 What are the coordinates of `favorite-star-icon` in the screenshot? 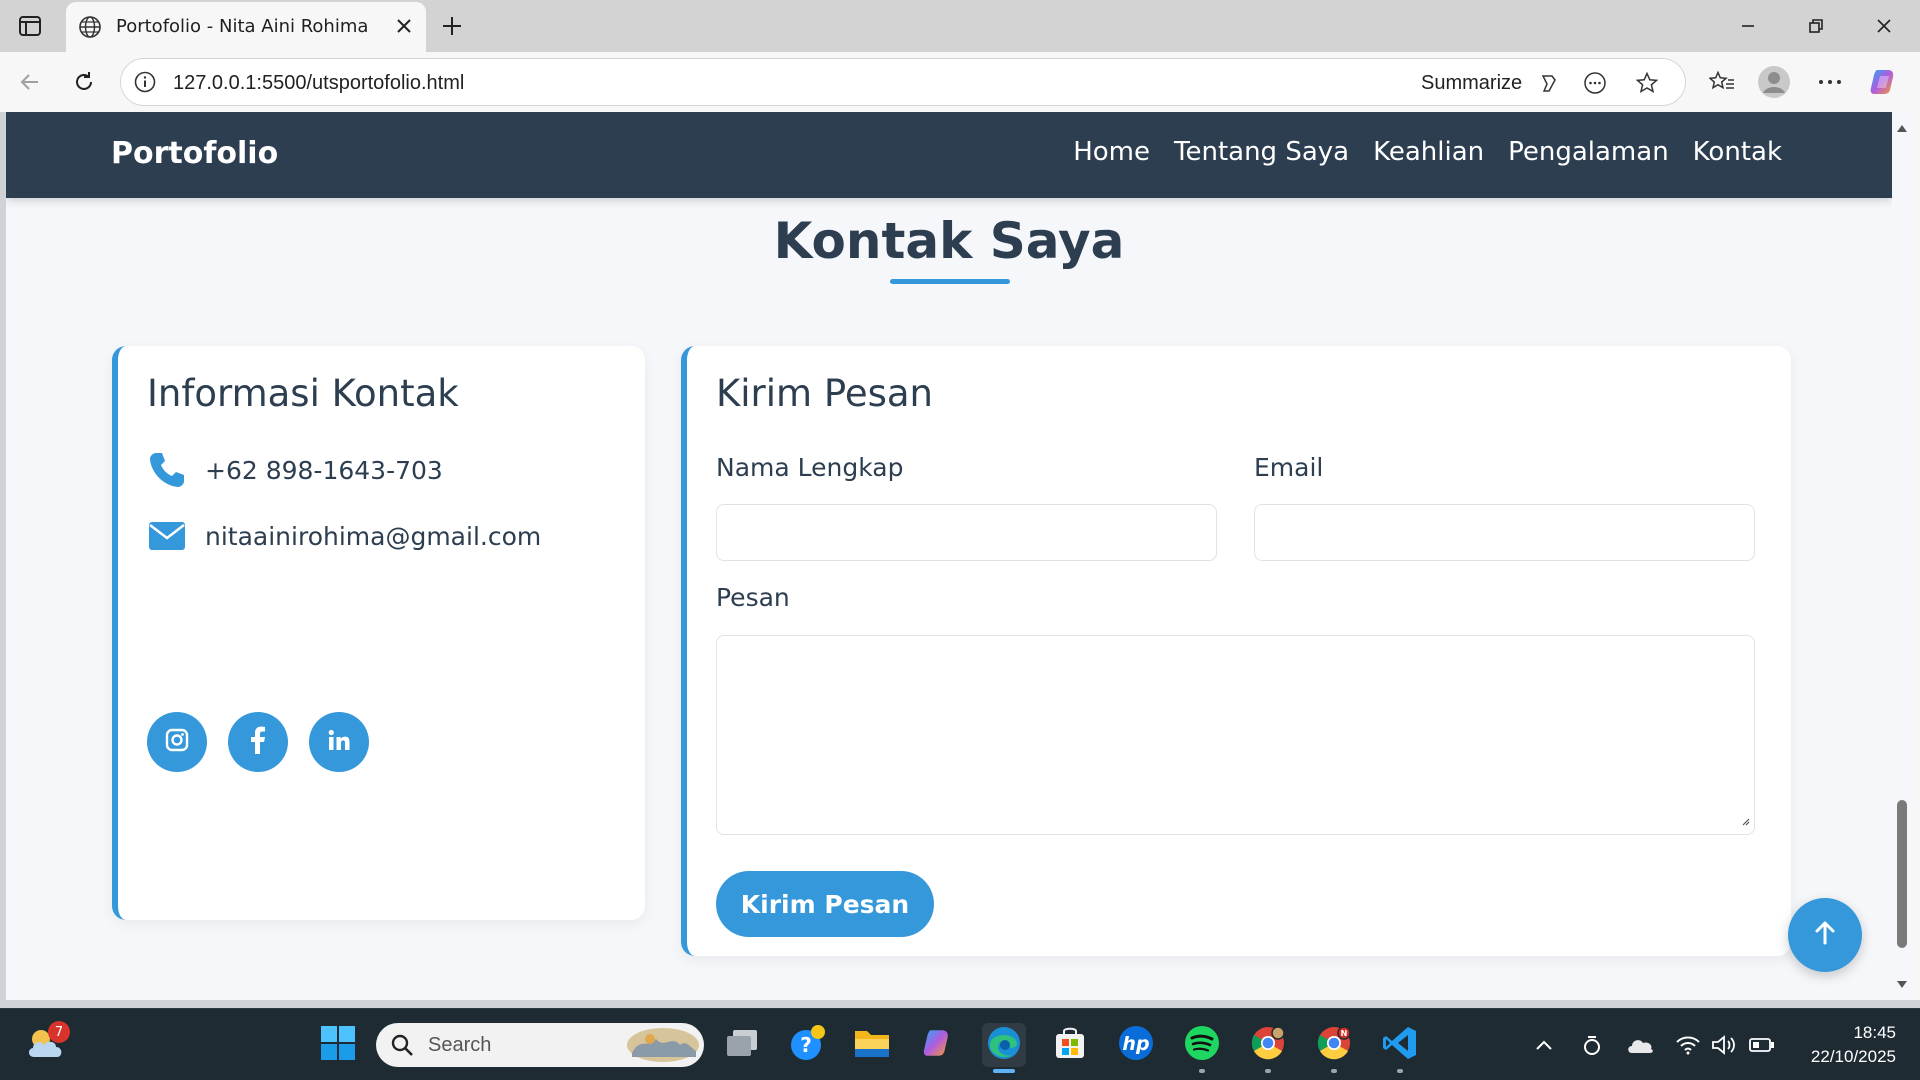 It's located at (1647, 83).